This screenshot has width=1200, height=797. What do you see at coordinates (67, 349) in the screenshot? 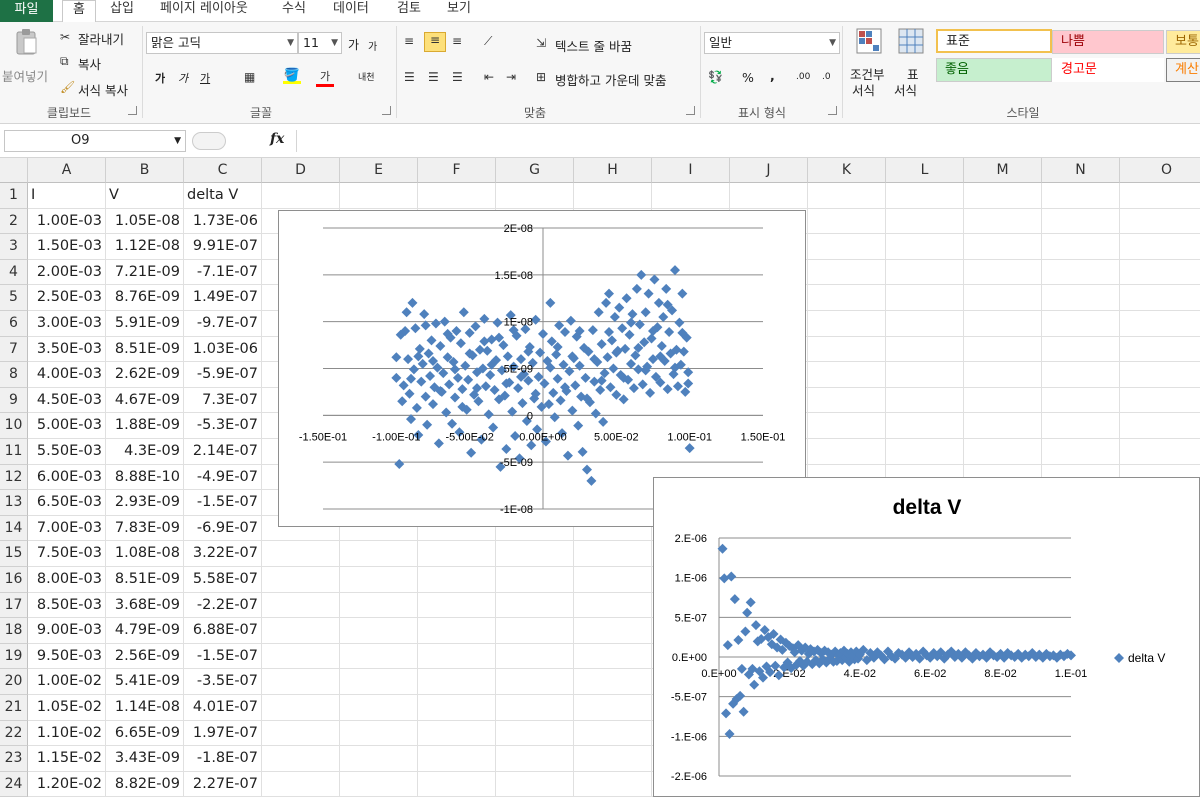
I see `table-cell: 3.50E-03` at bounding box center [67, 349].